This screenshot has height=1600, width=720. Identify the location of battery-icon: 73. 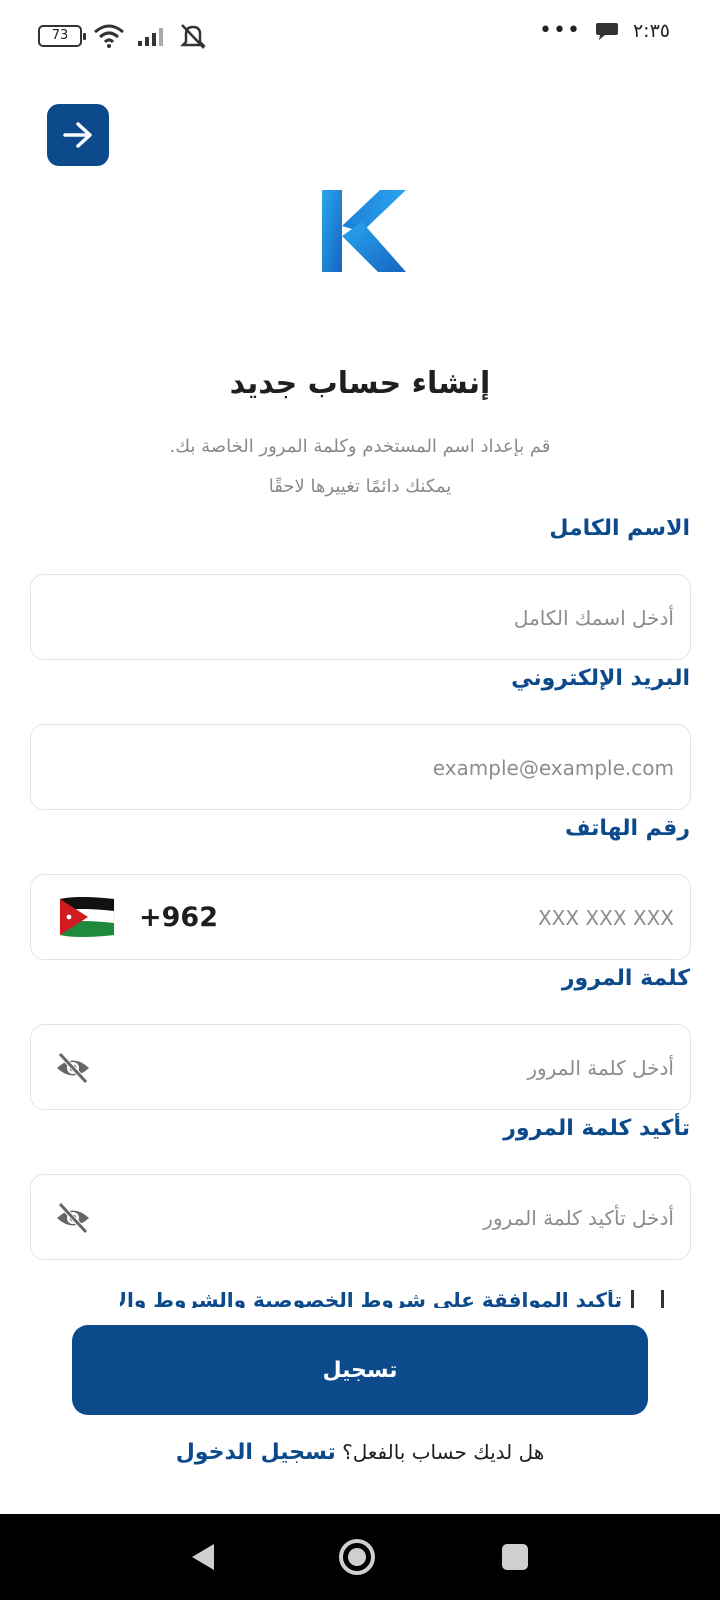
(62, 36).